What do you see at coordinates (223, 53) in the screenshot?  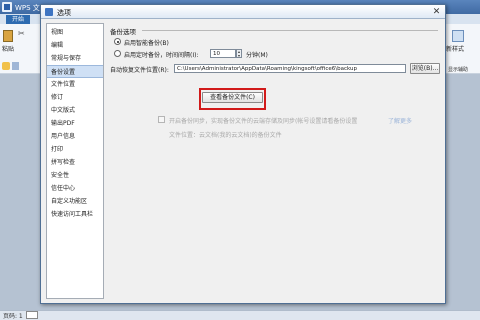 I see `interval-input: 10` at bounding box center [223, 53].